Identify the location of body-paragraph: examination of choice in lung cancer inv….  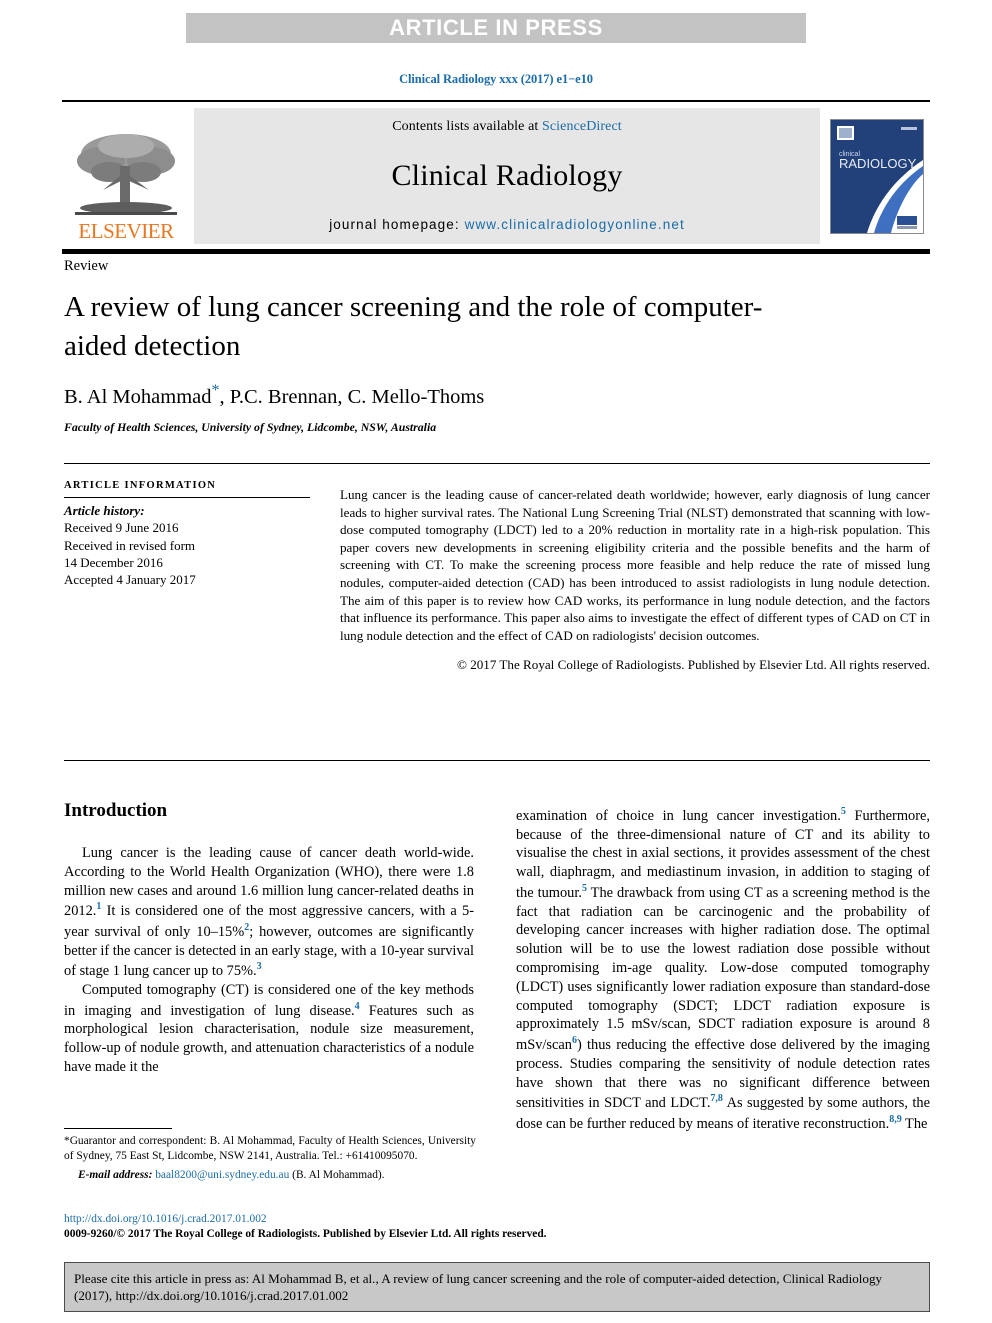
(723, 969).